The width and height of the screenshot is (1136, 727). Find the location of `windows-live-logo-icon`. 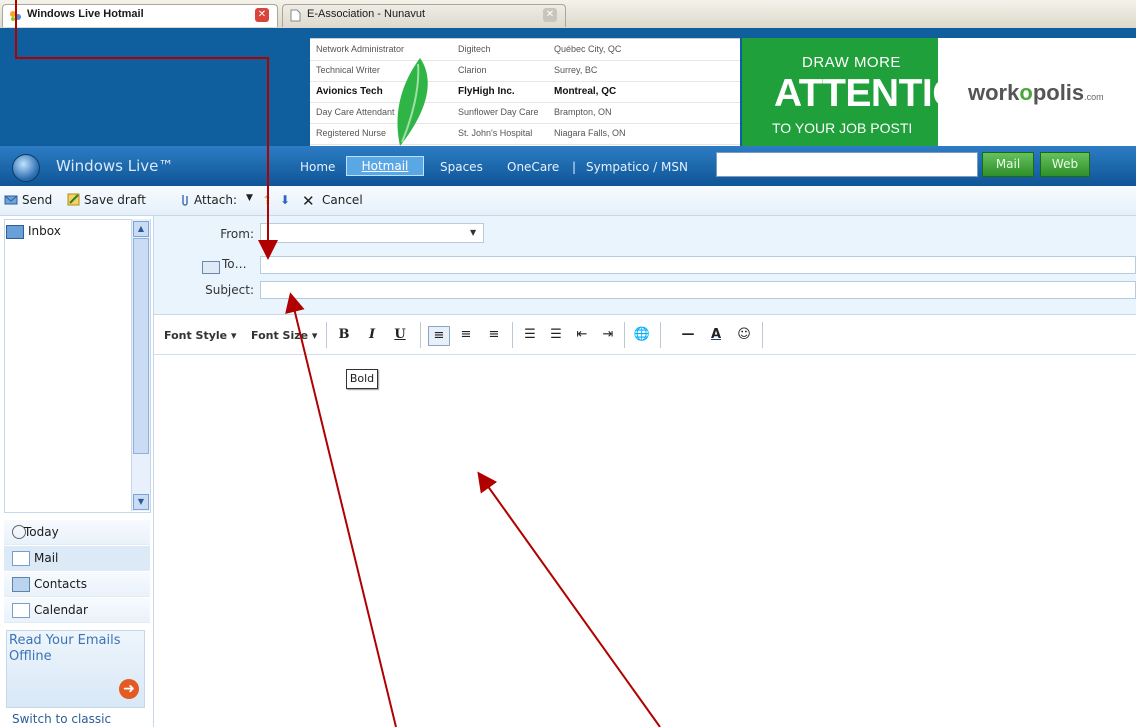

windows-live-logo-icon is located at coordinates (26, 168).